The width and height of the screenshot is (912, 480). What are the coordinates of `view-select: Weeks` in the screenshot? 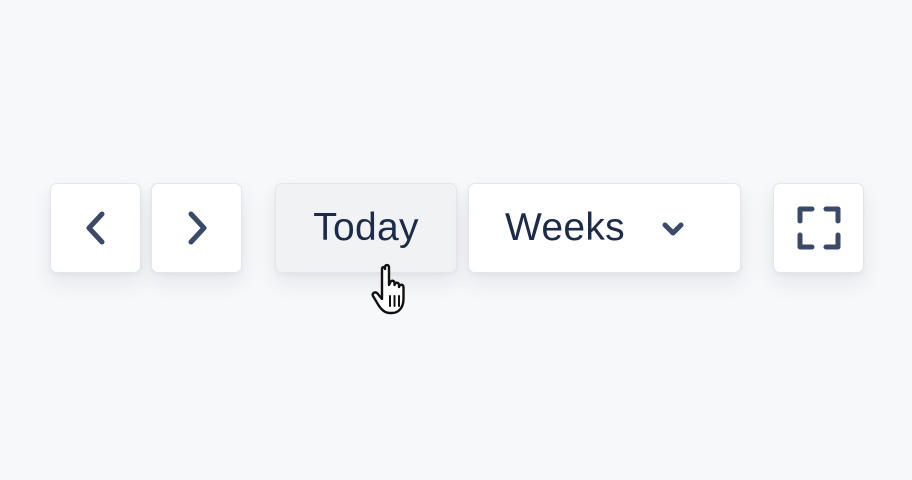 It's located at (604, 228).